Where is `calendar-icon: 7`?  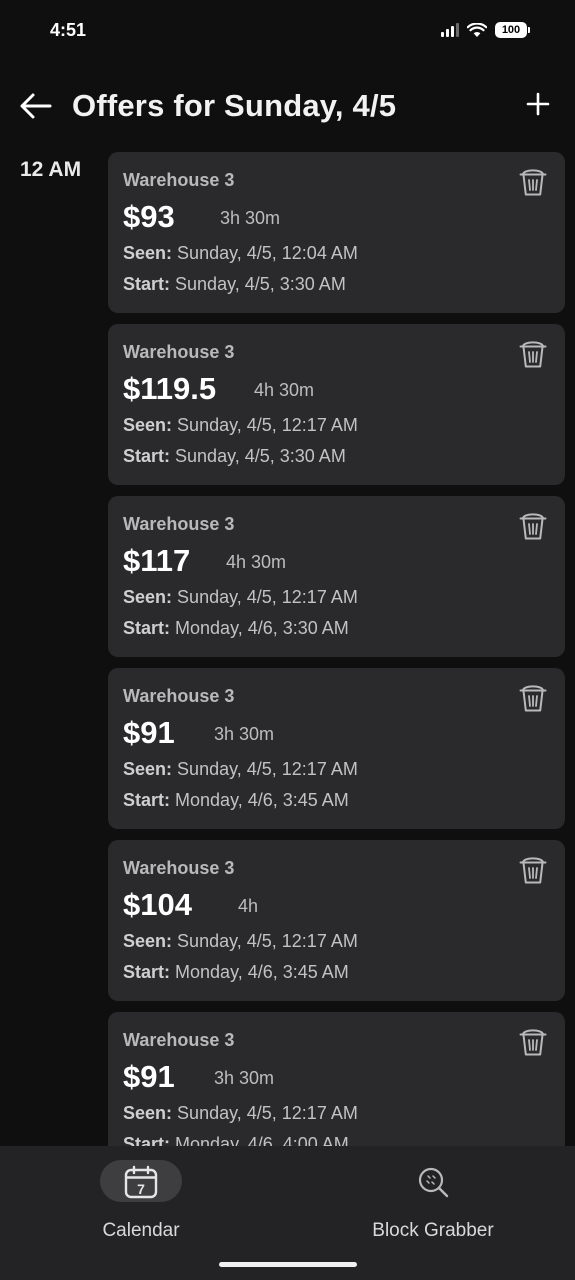
calendar-icon: 7 is located at coordinates (141, 1182).